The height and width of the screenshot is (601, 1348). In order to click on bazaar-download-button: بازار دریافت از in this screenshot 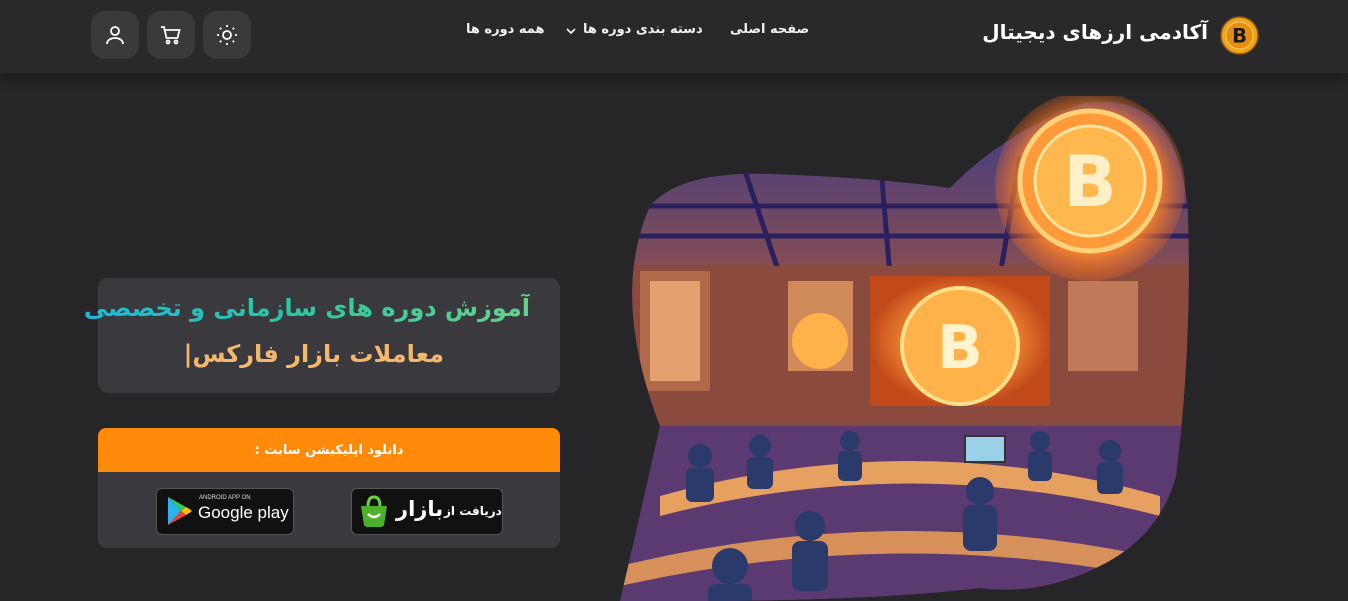, I will do `click(427, 511)`.